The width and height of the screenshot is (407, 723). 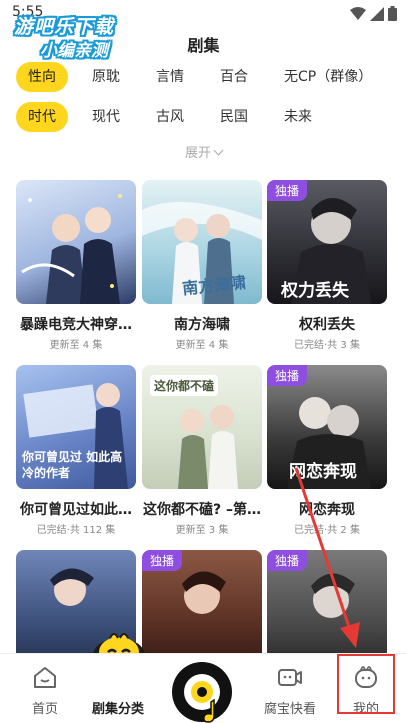 What do you see at coordinates (234, 77) in the screenshot?
I see `filter-chip-baihe: 百合` at bounding box center [234, 77].